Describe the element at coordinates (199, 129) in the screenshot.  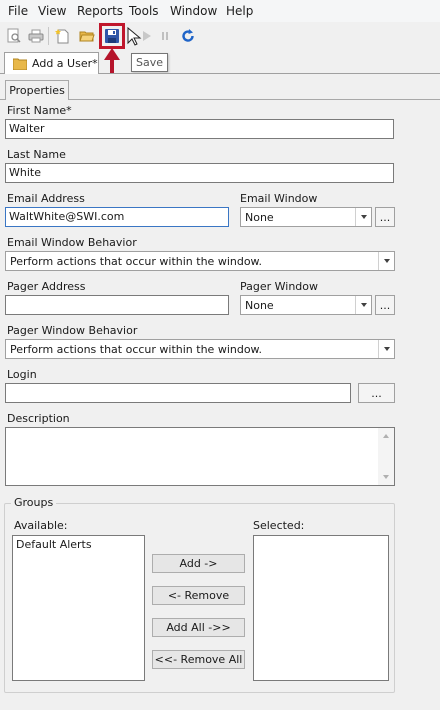
I see `first-name-field: Walter` at that location.